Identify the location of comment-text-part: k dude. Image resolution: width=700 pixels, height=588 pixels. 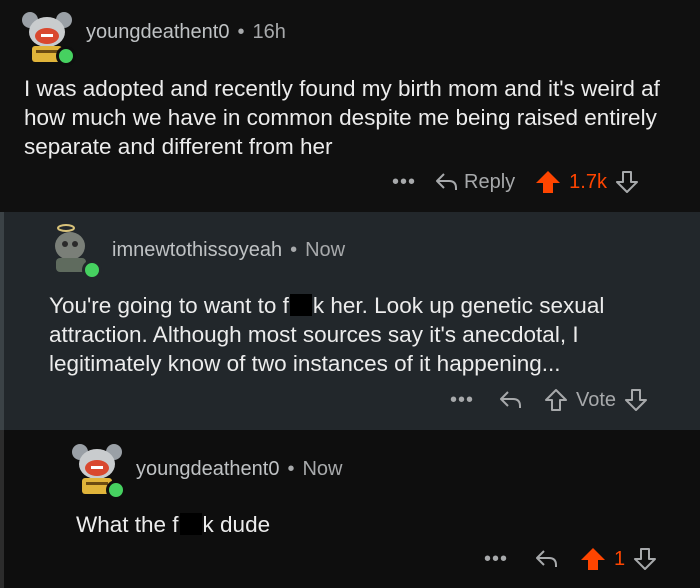
(236, 524).